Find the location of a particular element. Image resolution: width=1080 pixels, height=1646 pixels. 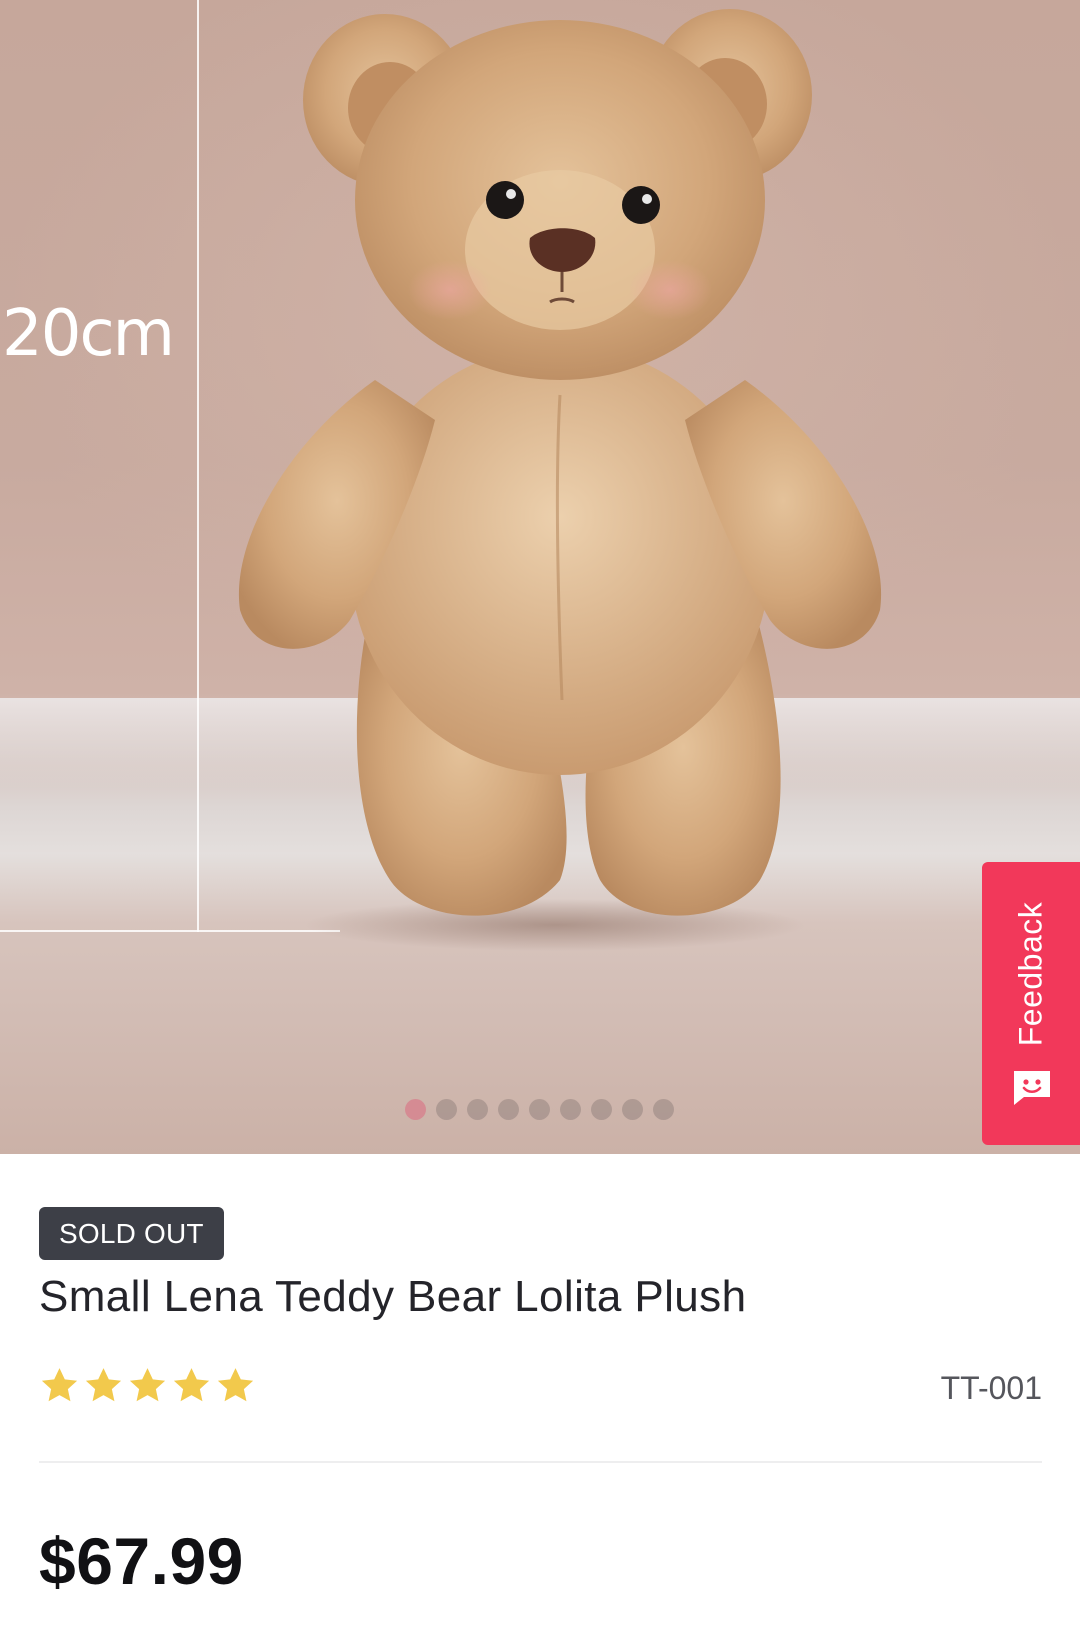

product-price: $67.99 is located at coordinates (141, 1561).